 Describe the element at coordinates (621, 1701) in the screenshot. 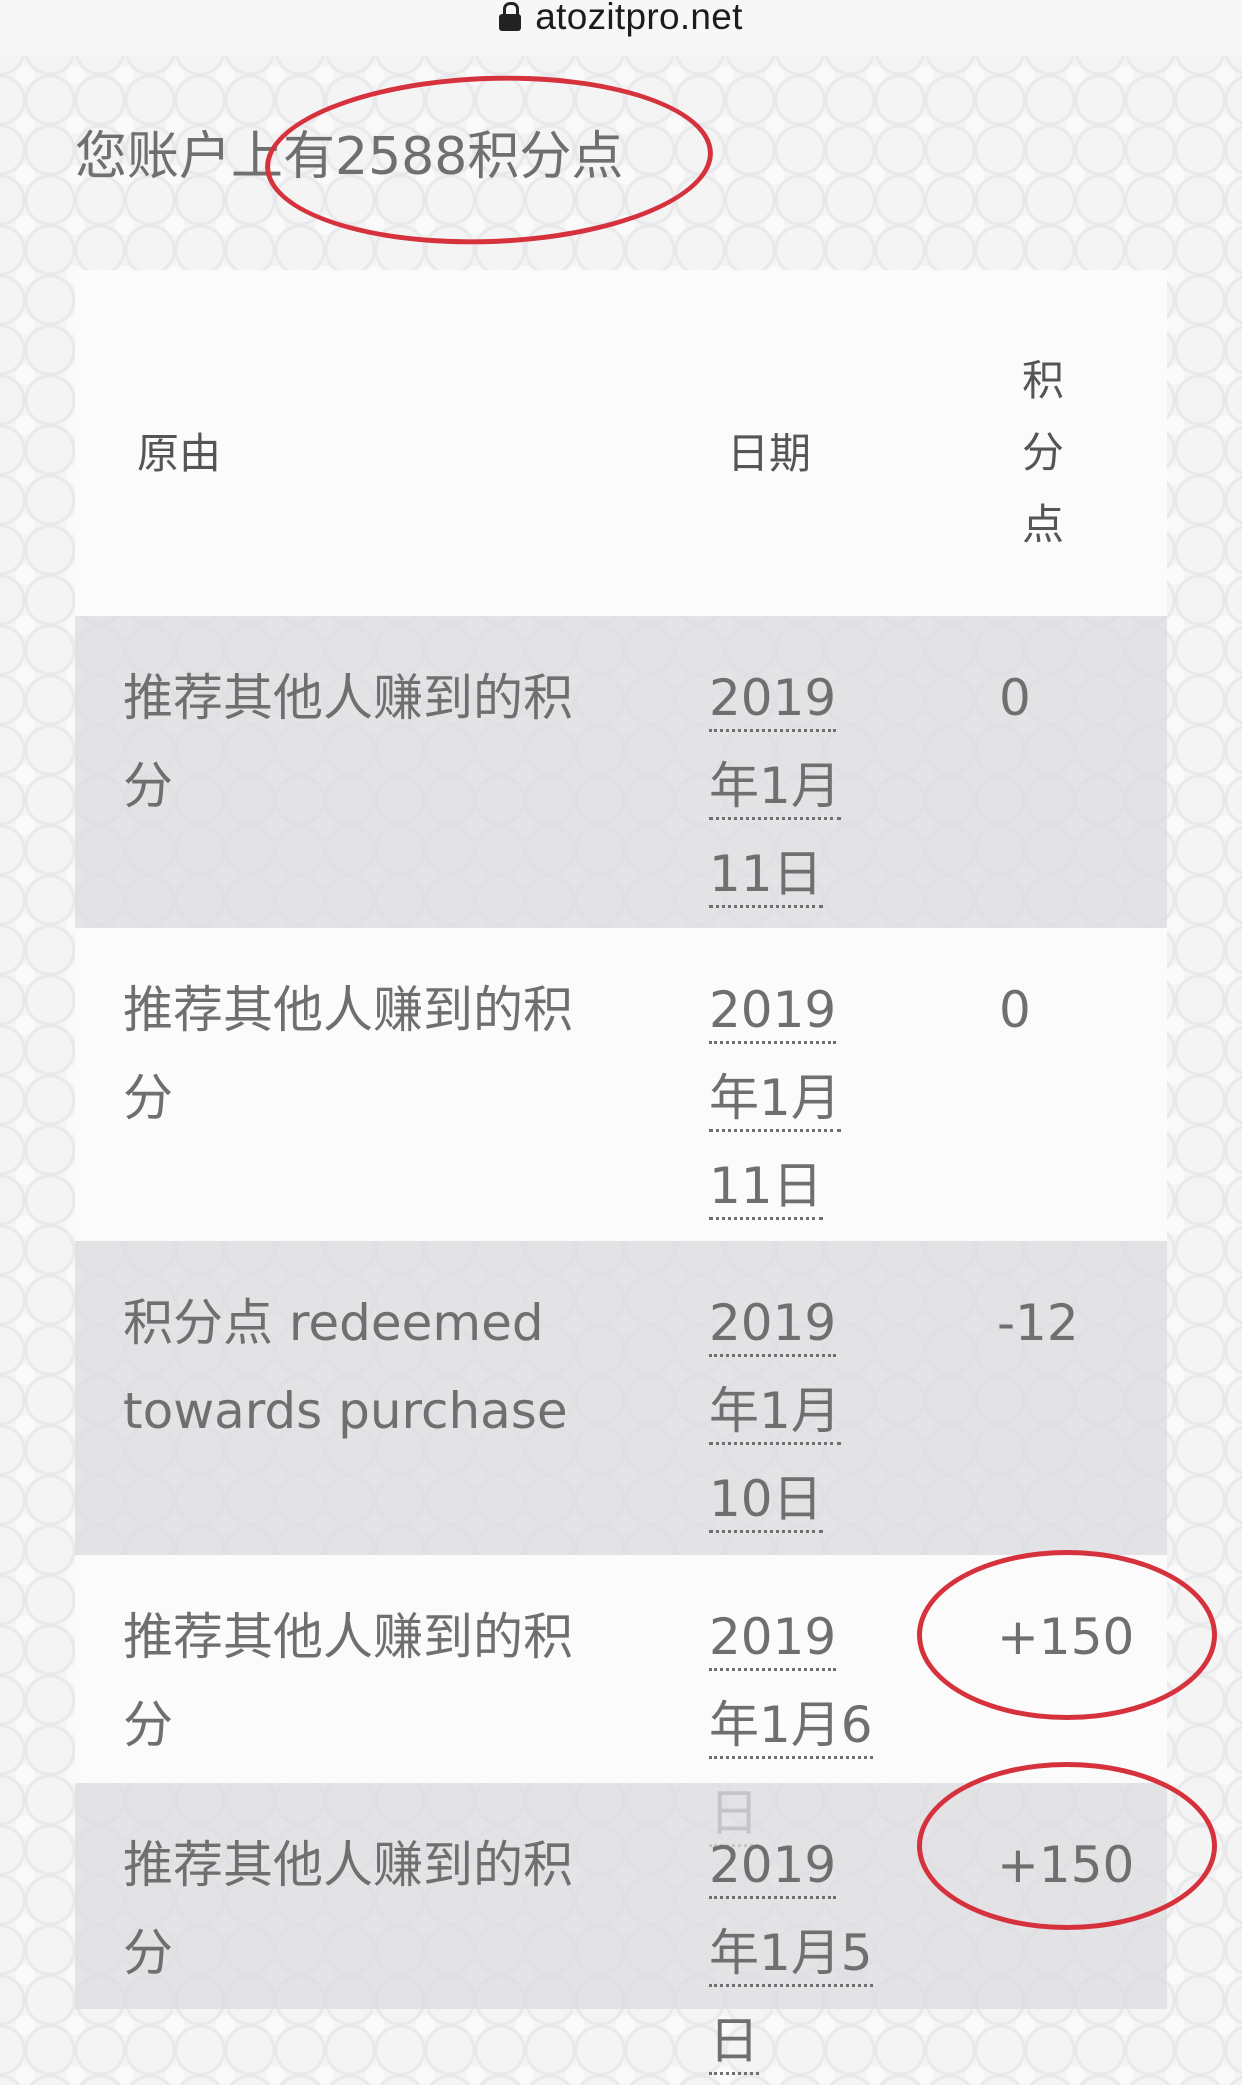

I see `table-row: 推荐其他人赚到的积分 2019年1月6日 +150` at that location.